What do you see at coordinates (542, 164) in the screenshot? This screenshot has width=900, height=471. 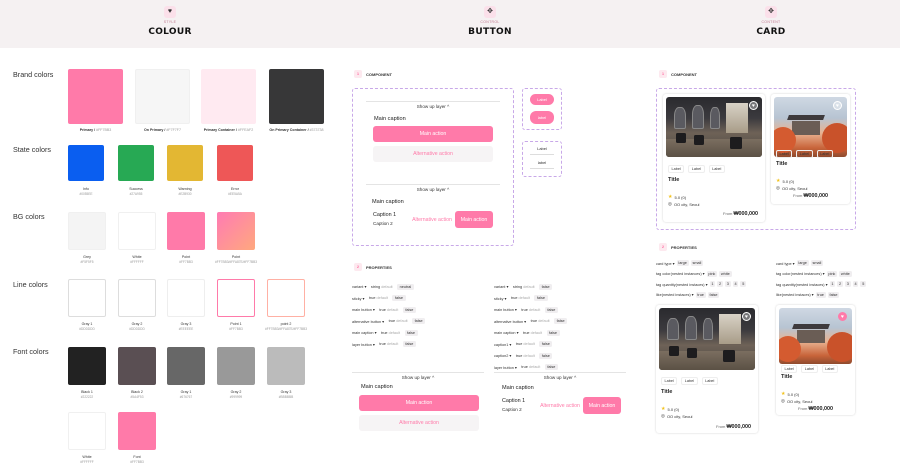 I see `outline-label: label` at bounding box center [542, 164].